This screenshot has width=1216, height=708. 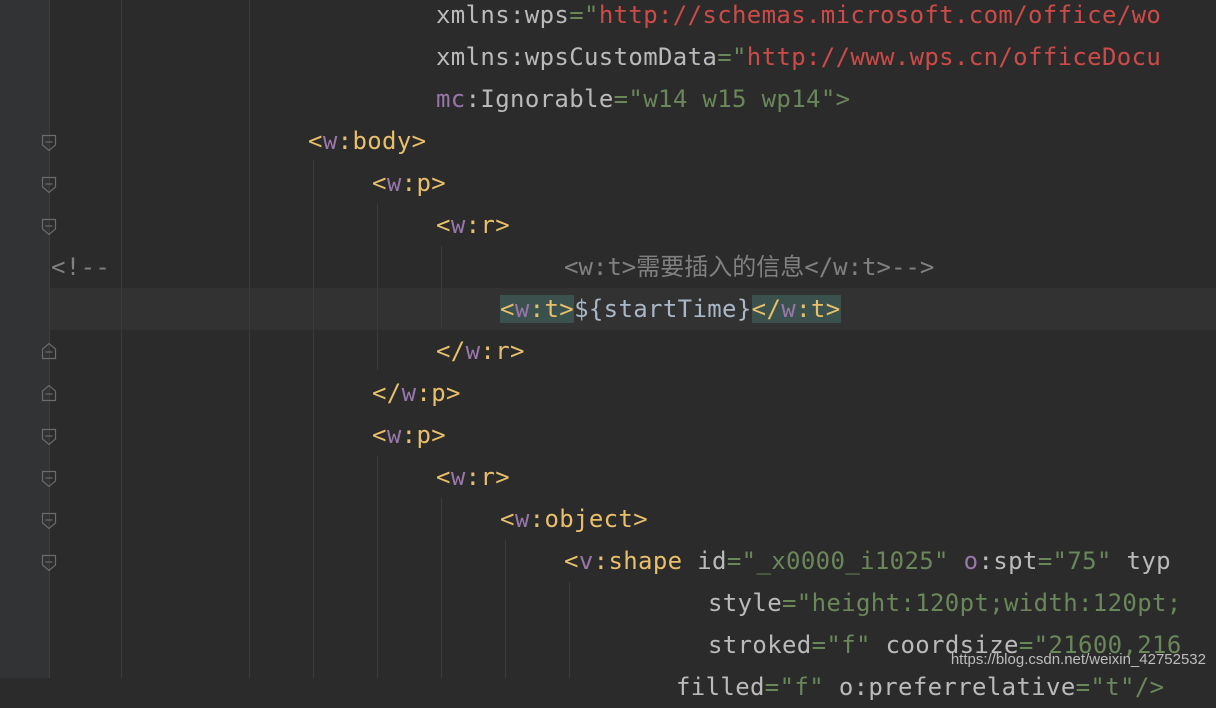 I want to click on code-line-current: <w:t>${startTime}</w:t>, so click(x=670, y=309).